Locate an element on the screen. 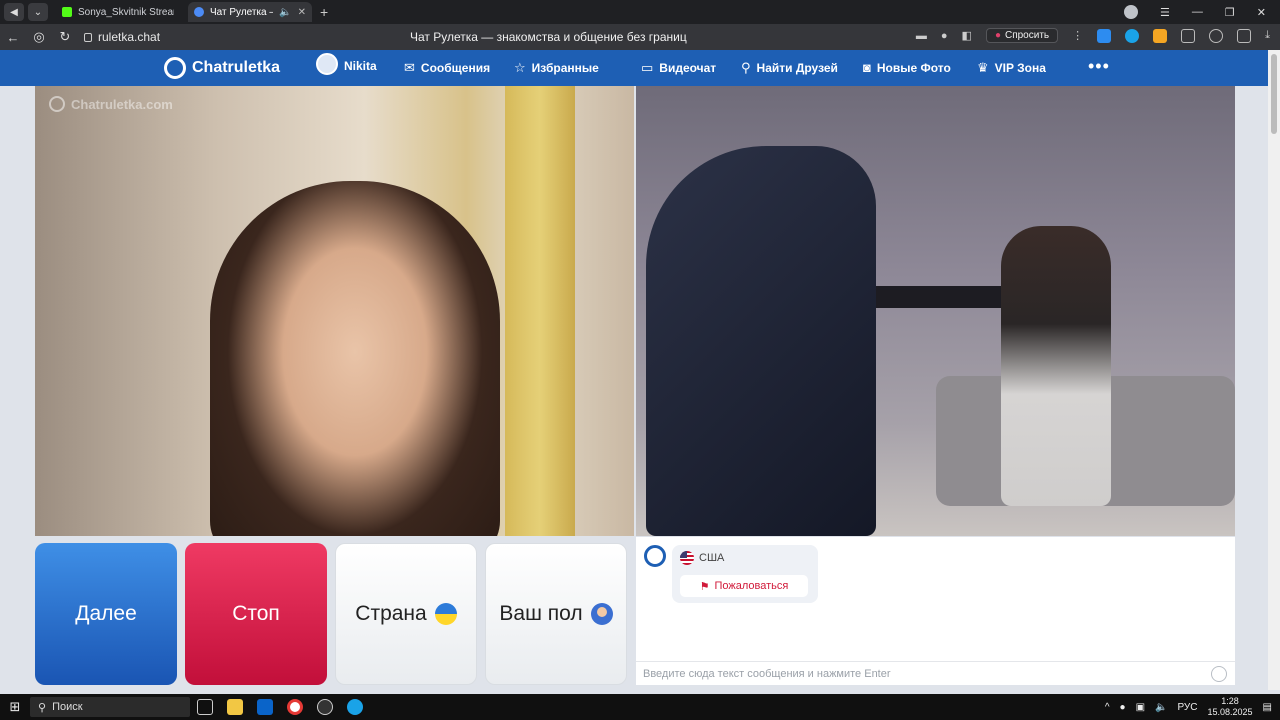 Image resolution: width=1280 pixels, height=720 pixels. site-logo: Chatruletka is located at coordinates (222, 68).